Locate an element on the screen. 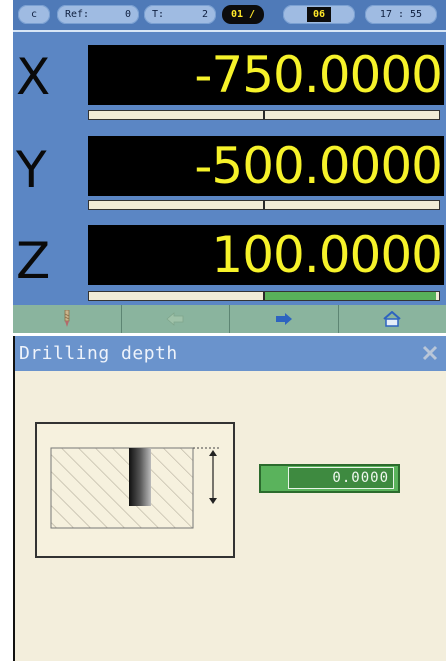 Image resolution: width=446 pixels, height=661 pixels. workpiece-hole-illustration is located at coordinates (135, 488).